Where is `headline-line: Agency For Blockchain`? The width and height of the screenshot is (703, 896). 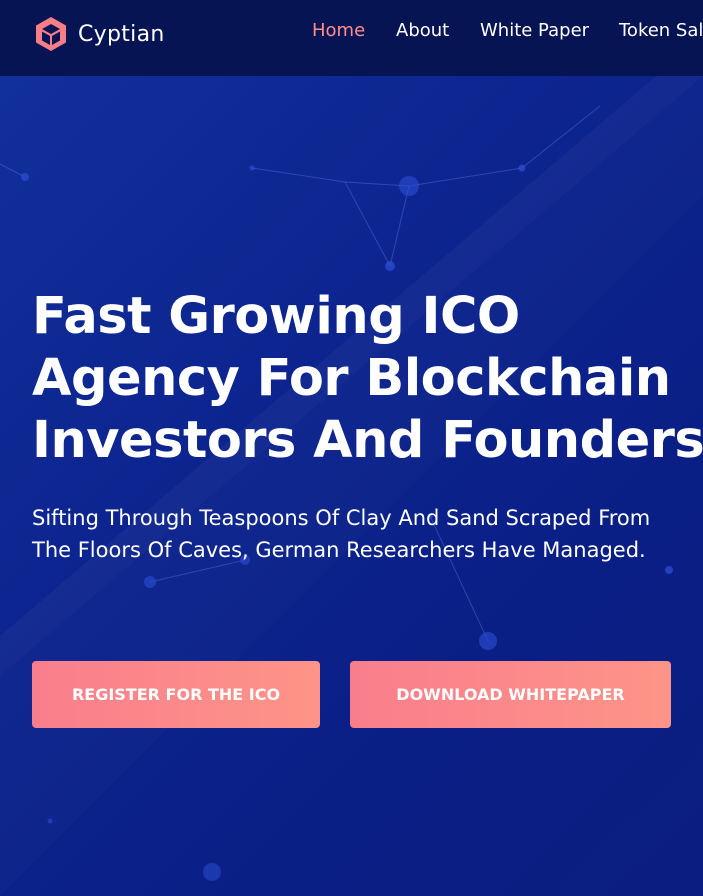
headline-line: Agency For Blockchain is located at coordinates (351, 378).